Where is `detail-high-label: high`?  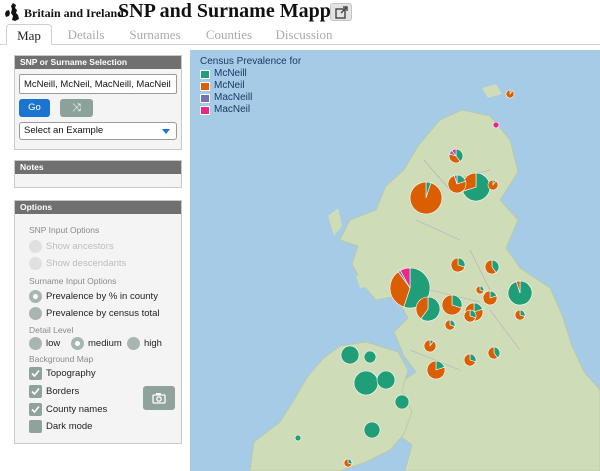
detail-high-label: high is located at coordinates (153, 343).